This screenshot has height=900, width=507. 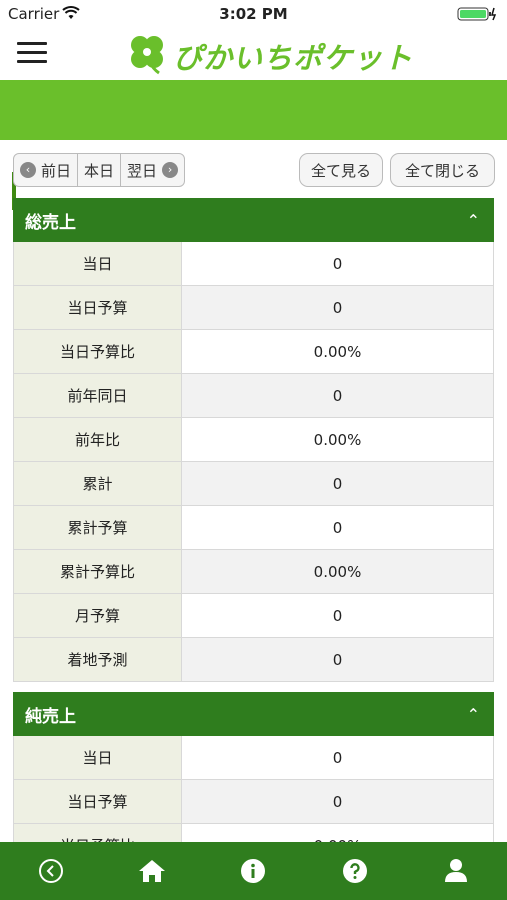 What do you see at coordinates (98, 615) in the screenshot?
I see `row-label: 月予算` at bounding box center [98, 615].